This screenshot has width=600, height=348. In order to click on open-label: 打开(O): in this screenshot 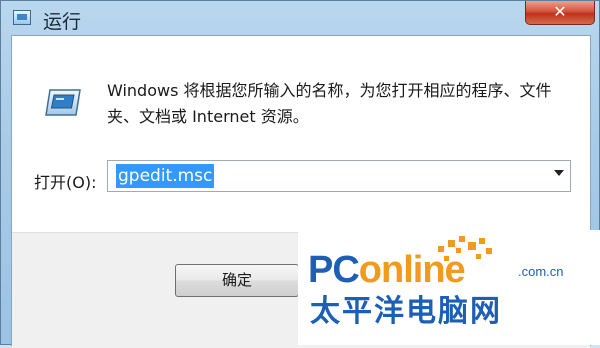, I will do `click(65, 182)`.